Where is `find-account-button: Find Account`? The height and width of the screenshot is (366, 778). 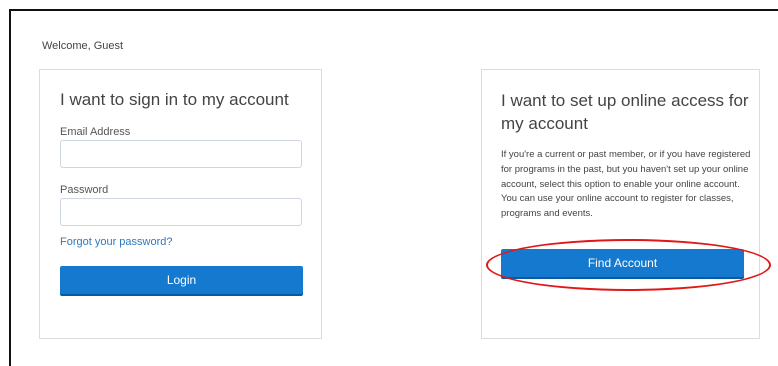
find-account-button: Find Account is located at coordinates (622, 263).